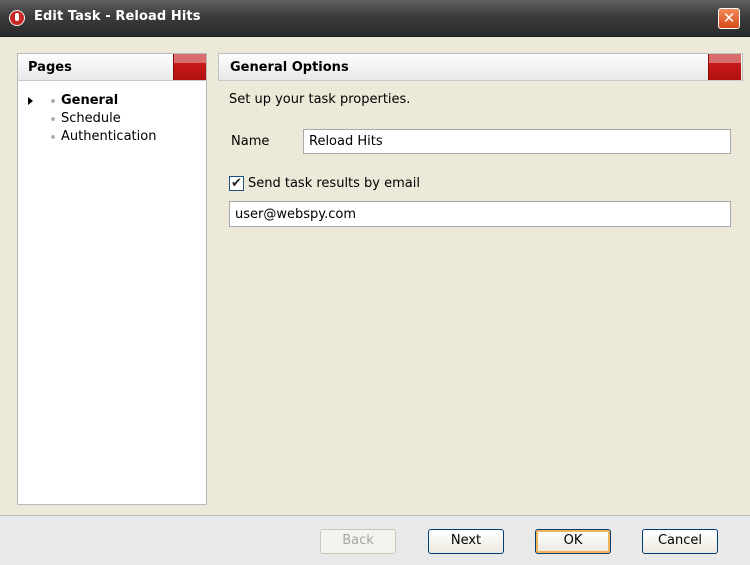 The image size is (750, 565). Describe the element at coordinates (250, 141) in the screenshot. I see `name-label: Name` at that location.